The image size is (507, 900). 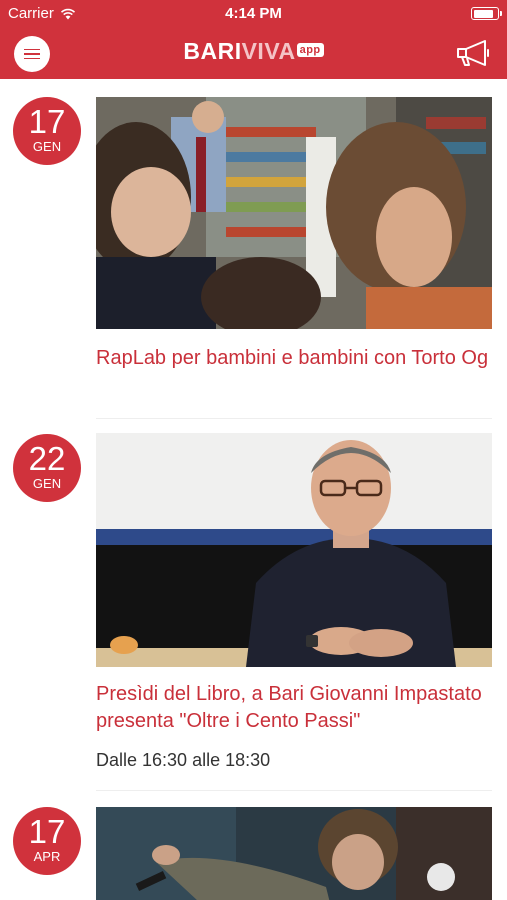 I want to click on battery-icon, so click(x=486, y=13).